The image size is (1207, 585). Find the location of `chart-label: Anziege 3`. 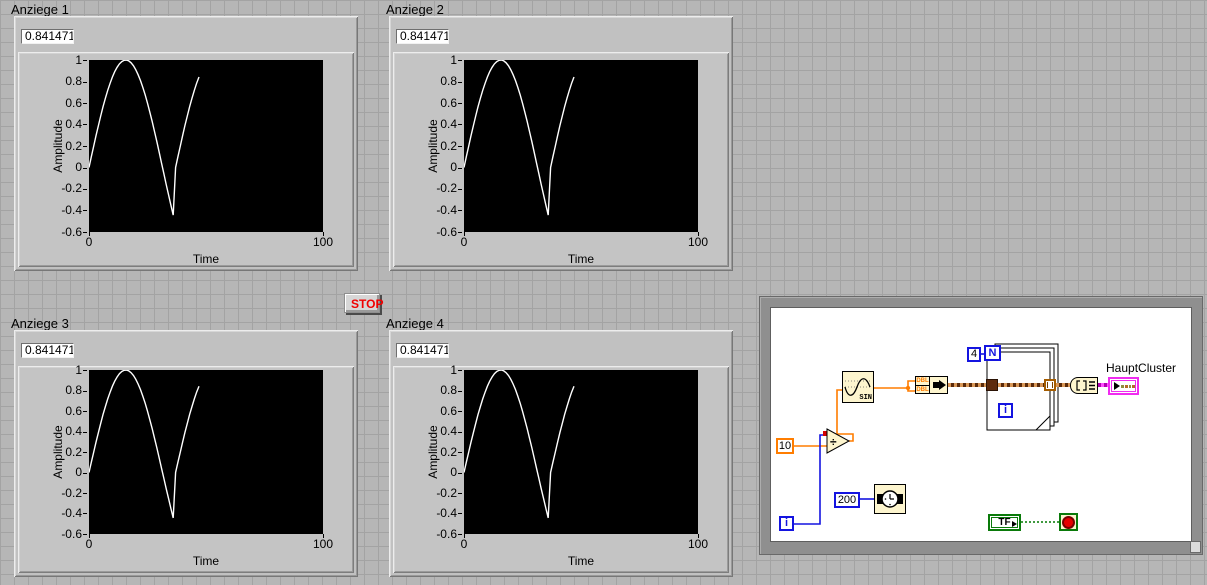

chart-label: Anziege 3 is located at coordinates (40, 323).